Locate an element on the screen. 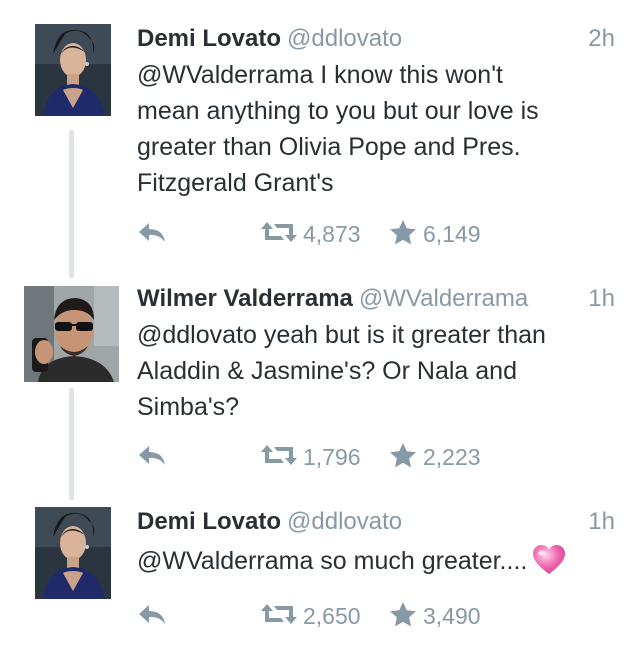 Image resolution: width=639 pixels, height=654 pixels. timestamp: 2h is located at coordinates (601, 39).